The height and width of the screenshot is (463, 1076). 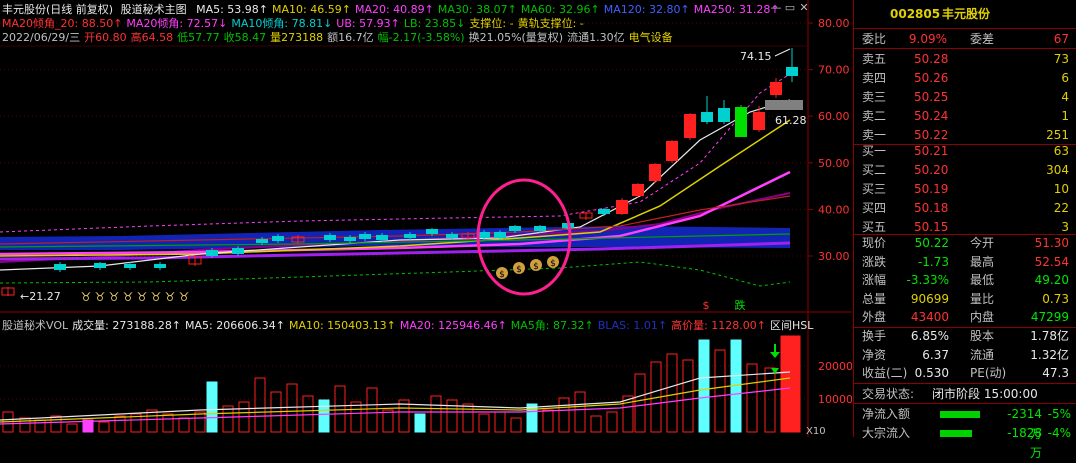 What do you see at coordinates (927, 39) in the screenshot?
I see `ratio-value: 9.09%` at bounding box center [927, 39].